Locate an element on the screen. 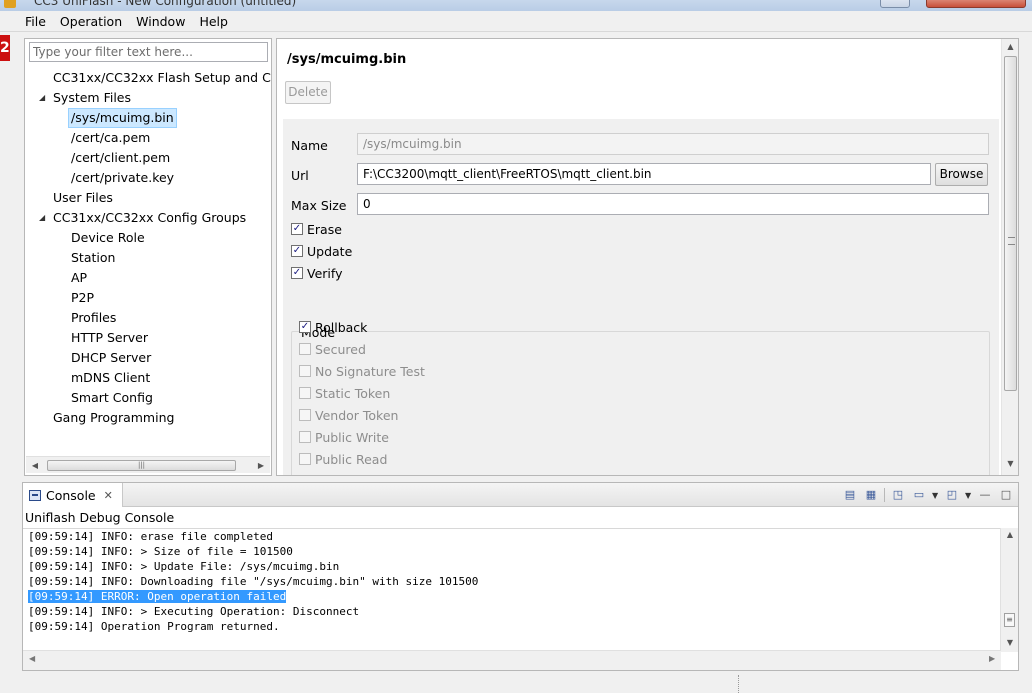 This screenshot has width=1032, height=693. properties-vertical-scrollbar: ▲ ▼ is located at coordinates (1009, 257).